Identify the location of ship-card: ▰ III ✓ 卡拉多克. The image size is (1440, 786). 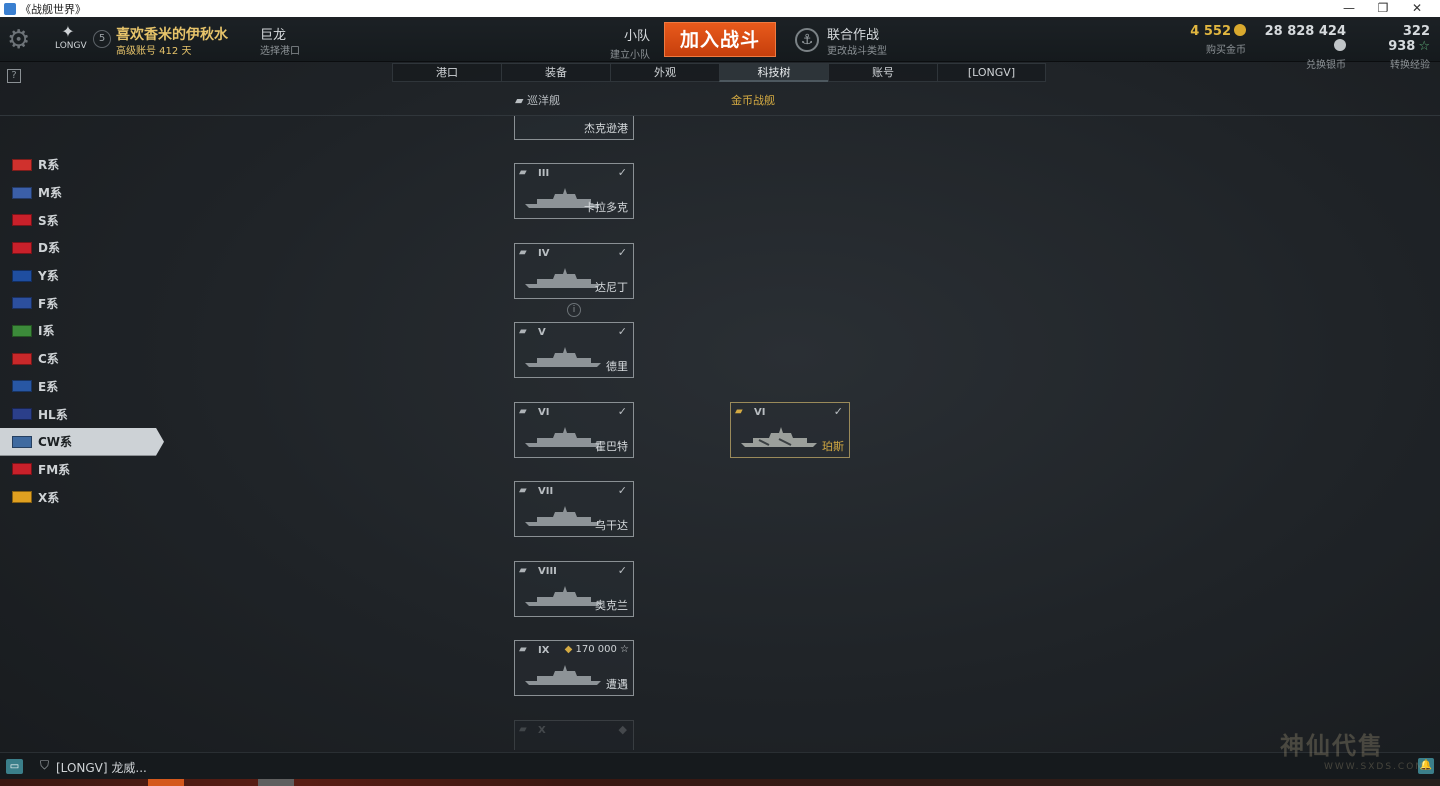
(574, 191).